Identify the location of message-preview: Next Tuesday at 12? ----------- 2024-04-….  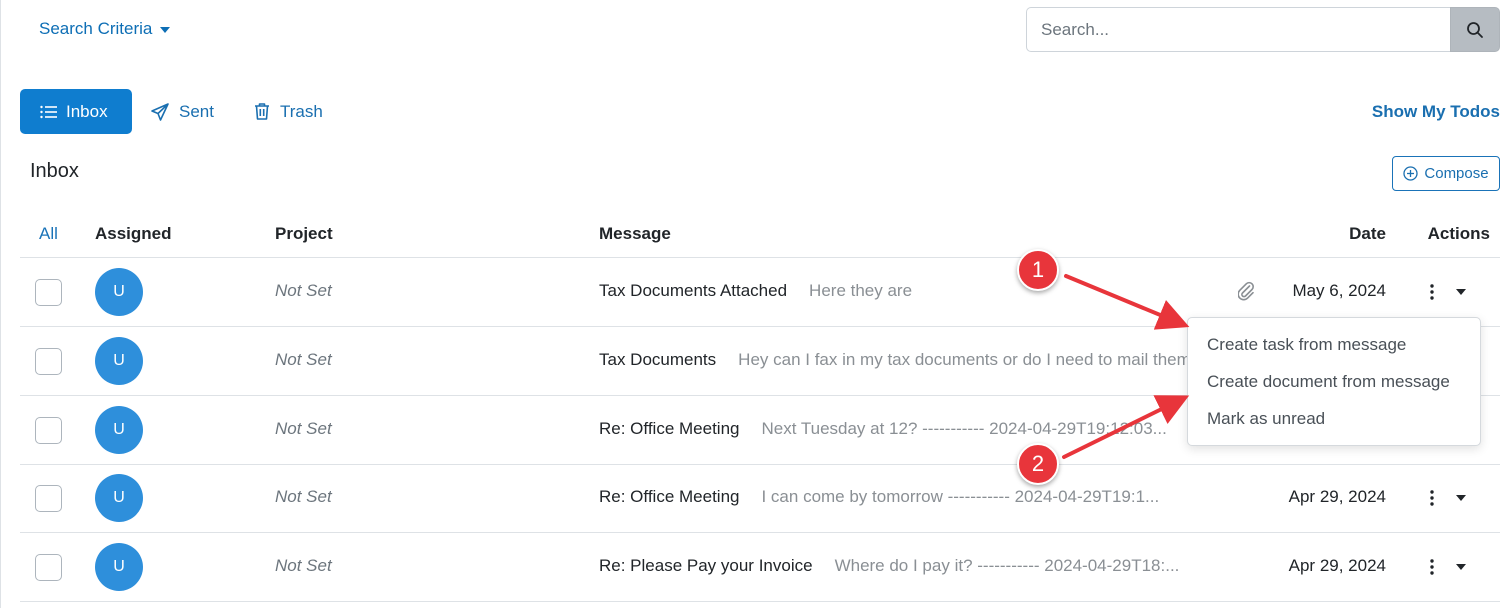
(964, 428).